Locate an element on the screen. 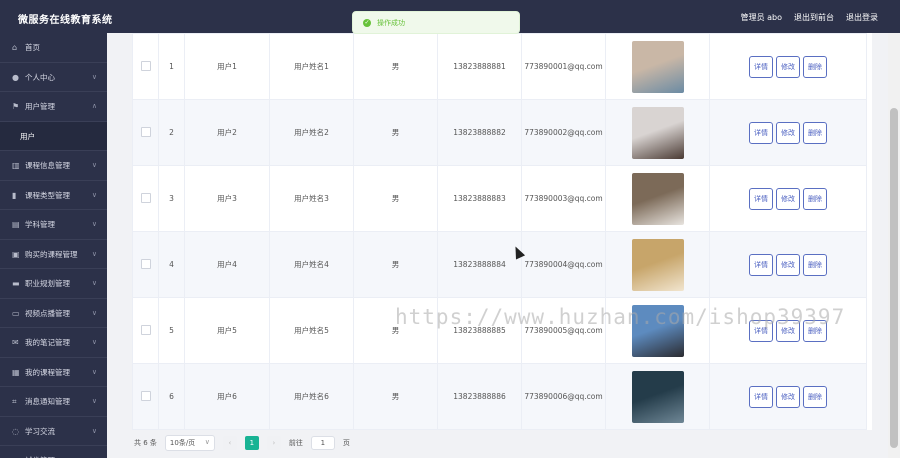 The width and height of the screenshot is (900, 458). scrollbar-thumb is located at coordinates (894, 278).